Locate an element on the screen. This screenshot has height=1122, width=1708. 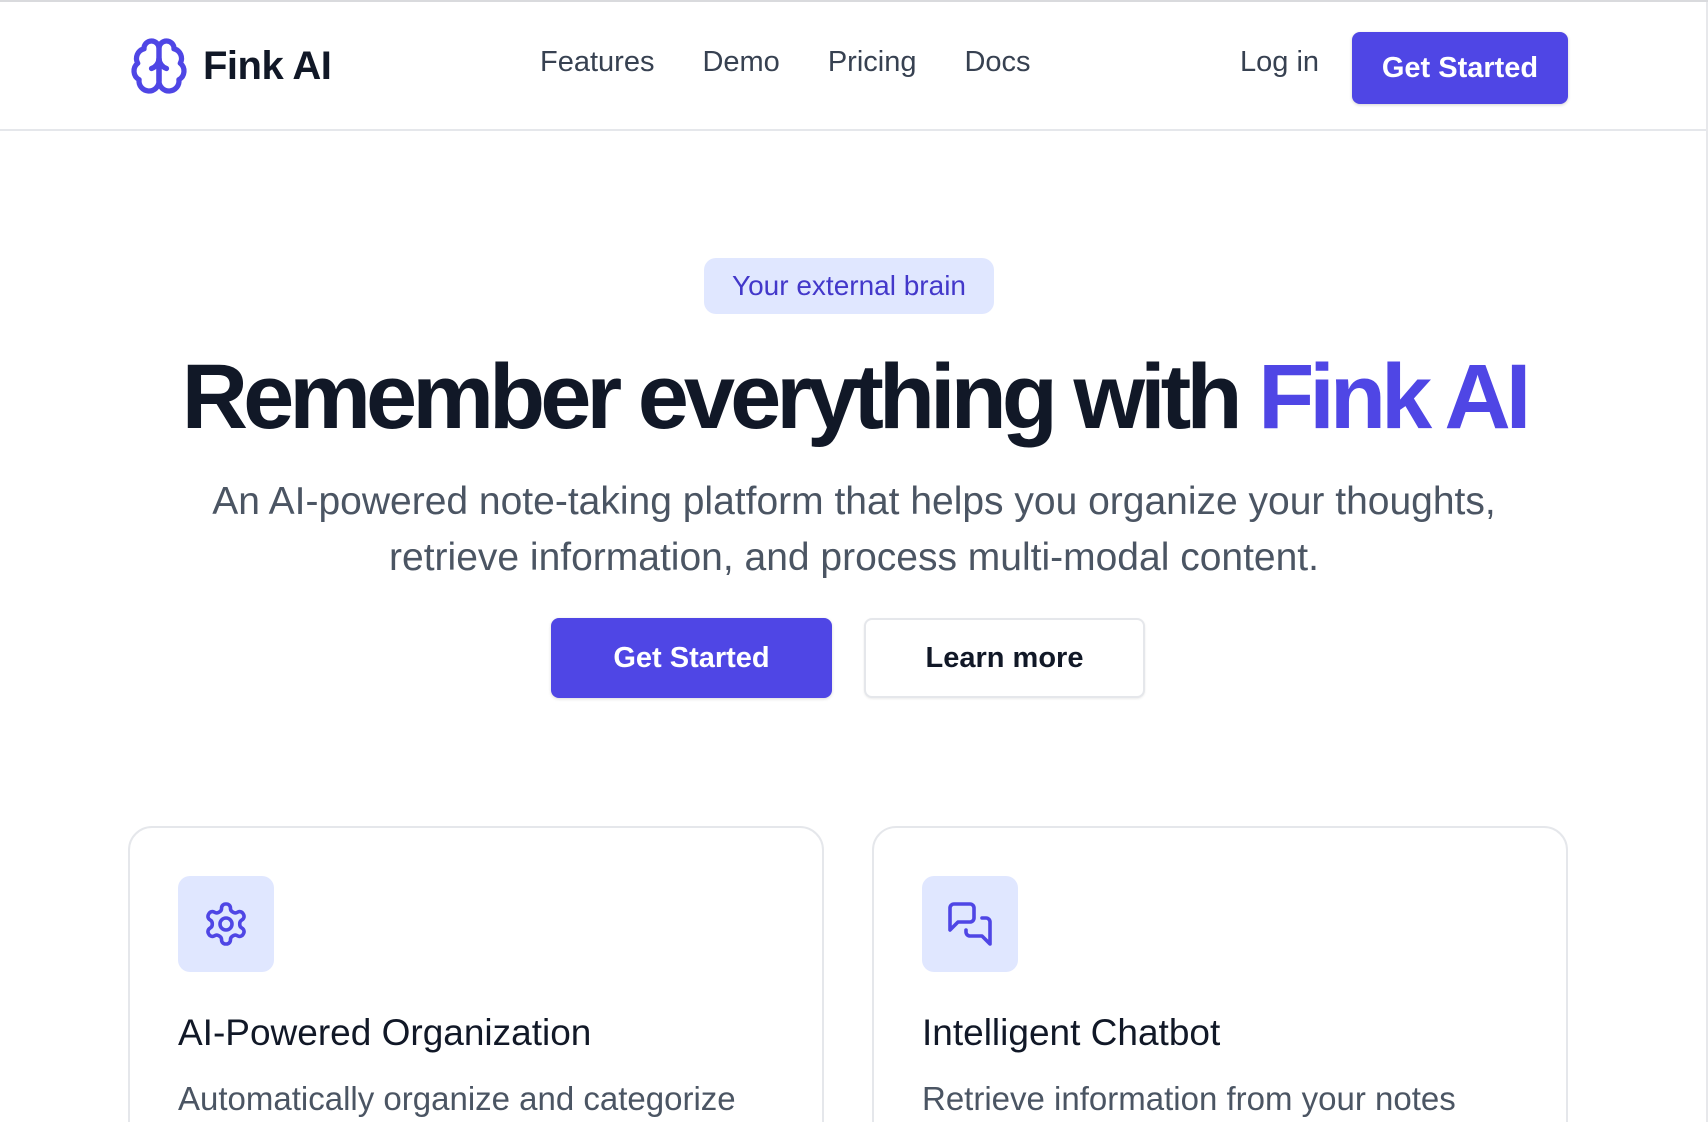
brain-icon is located at coordinates (159, 66).